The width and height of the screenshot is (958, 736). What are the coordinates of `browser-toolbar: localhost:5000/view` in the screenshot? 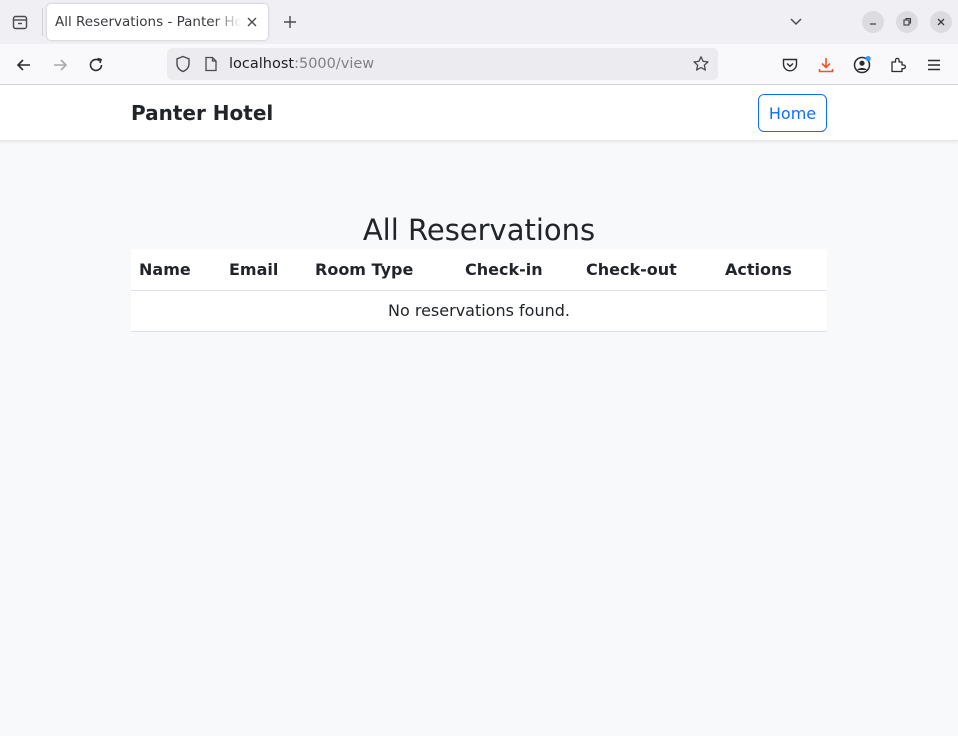 It's located at (479, 64).